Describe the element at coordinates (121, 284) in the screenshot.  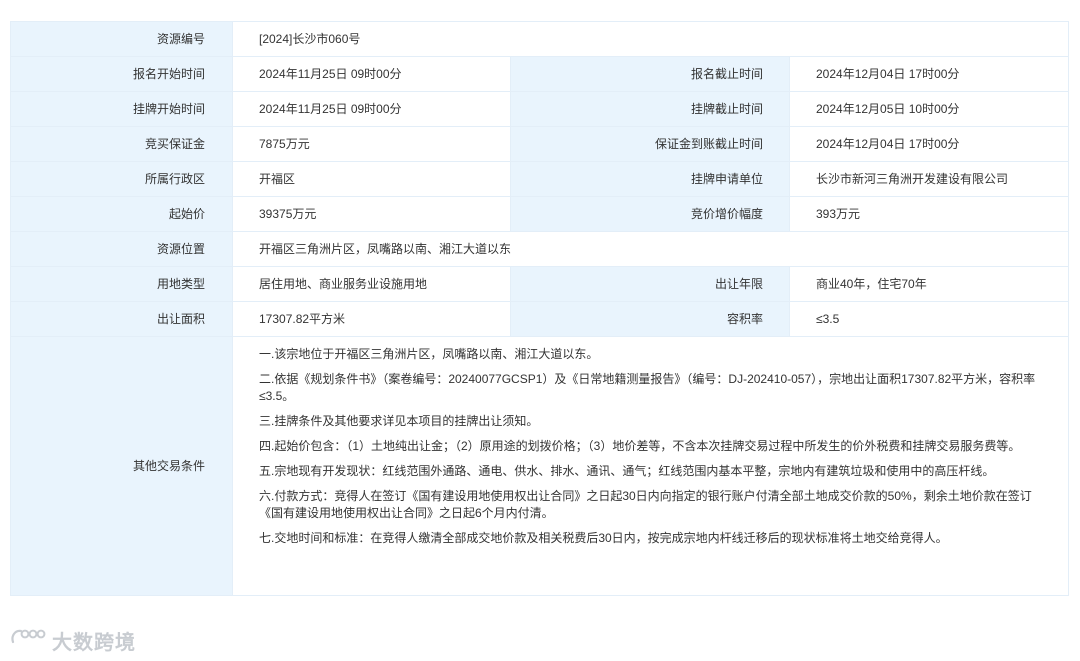
I see `land-use-label: 用地类型` at that location.